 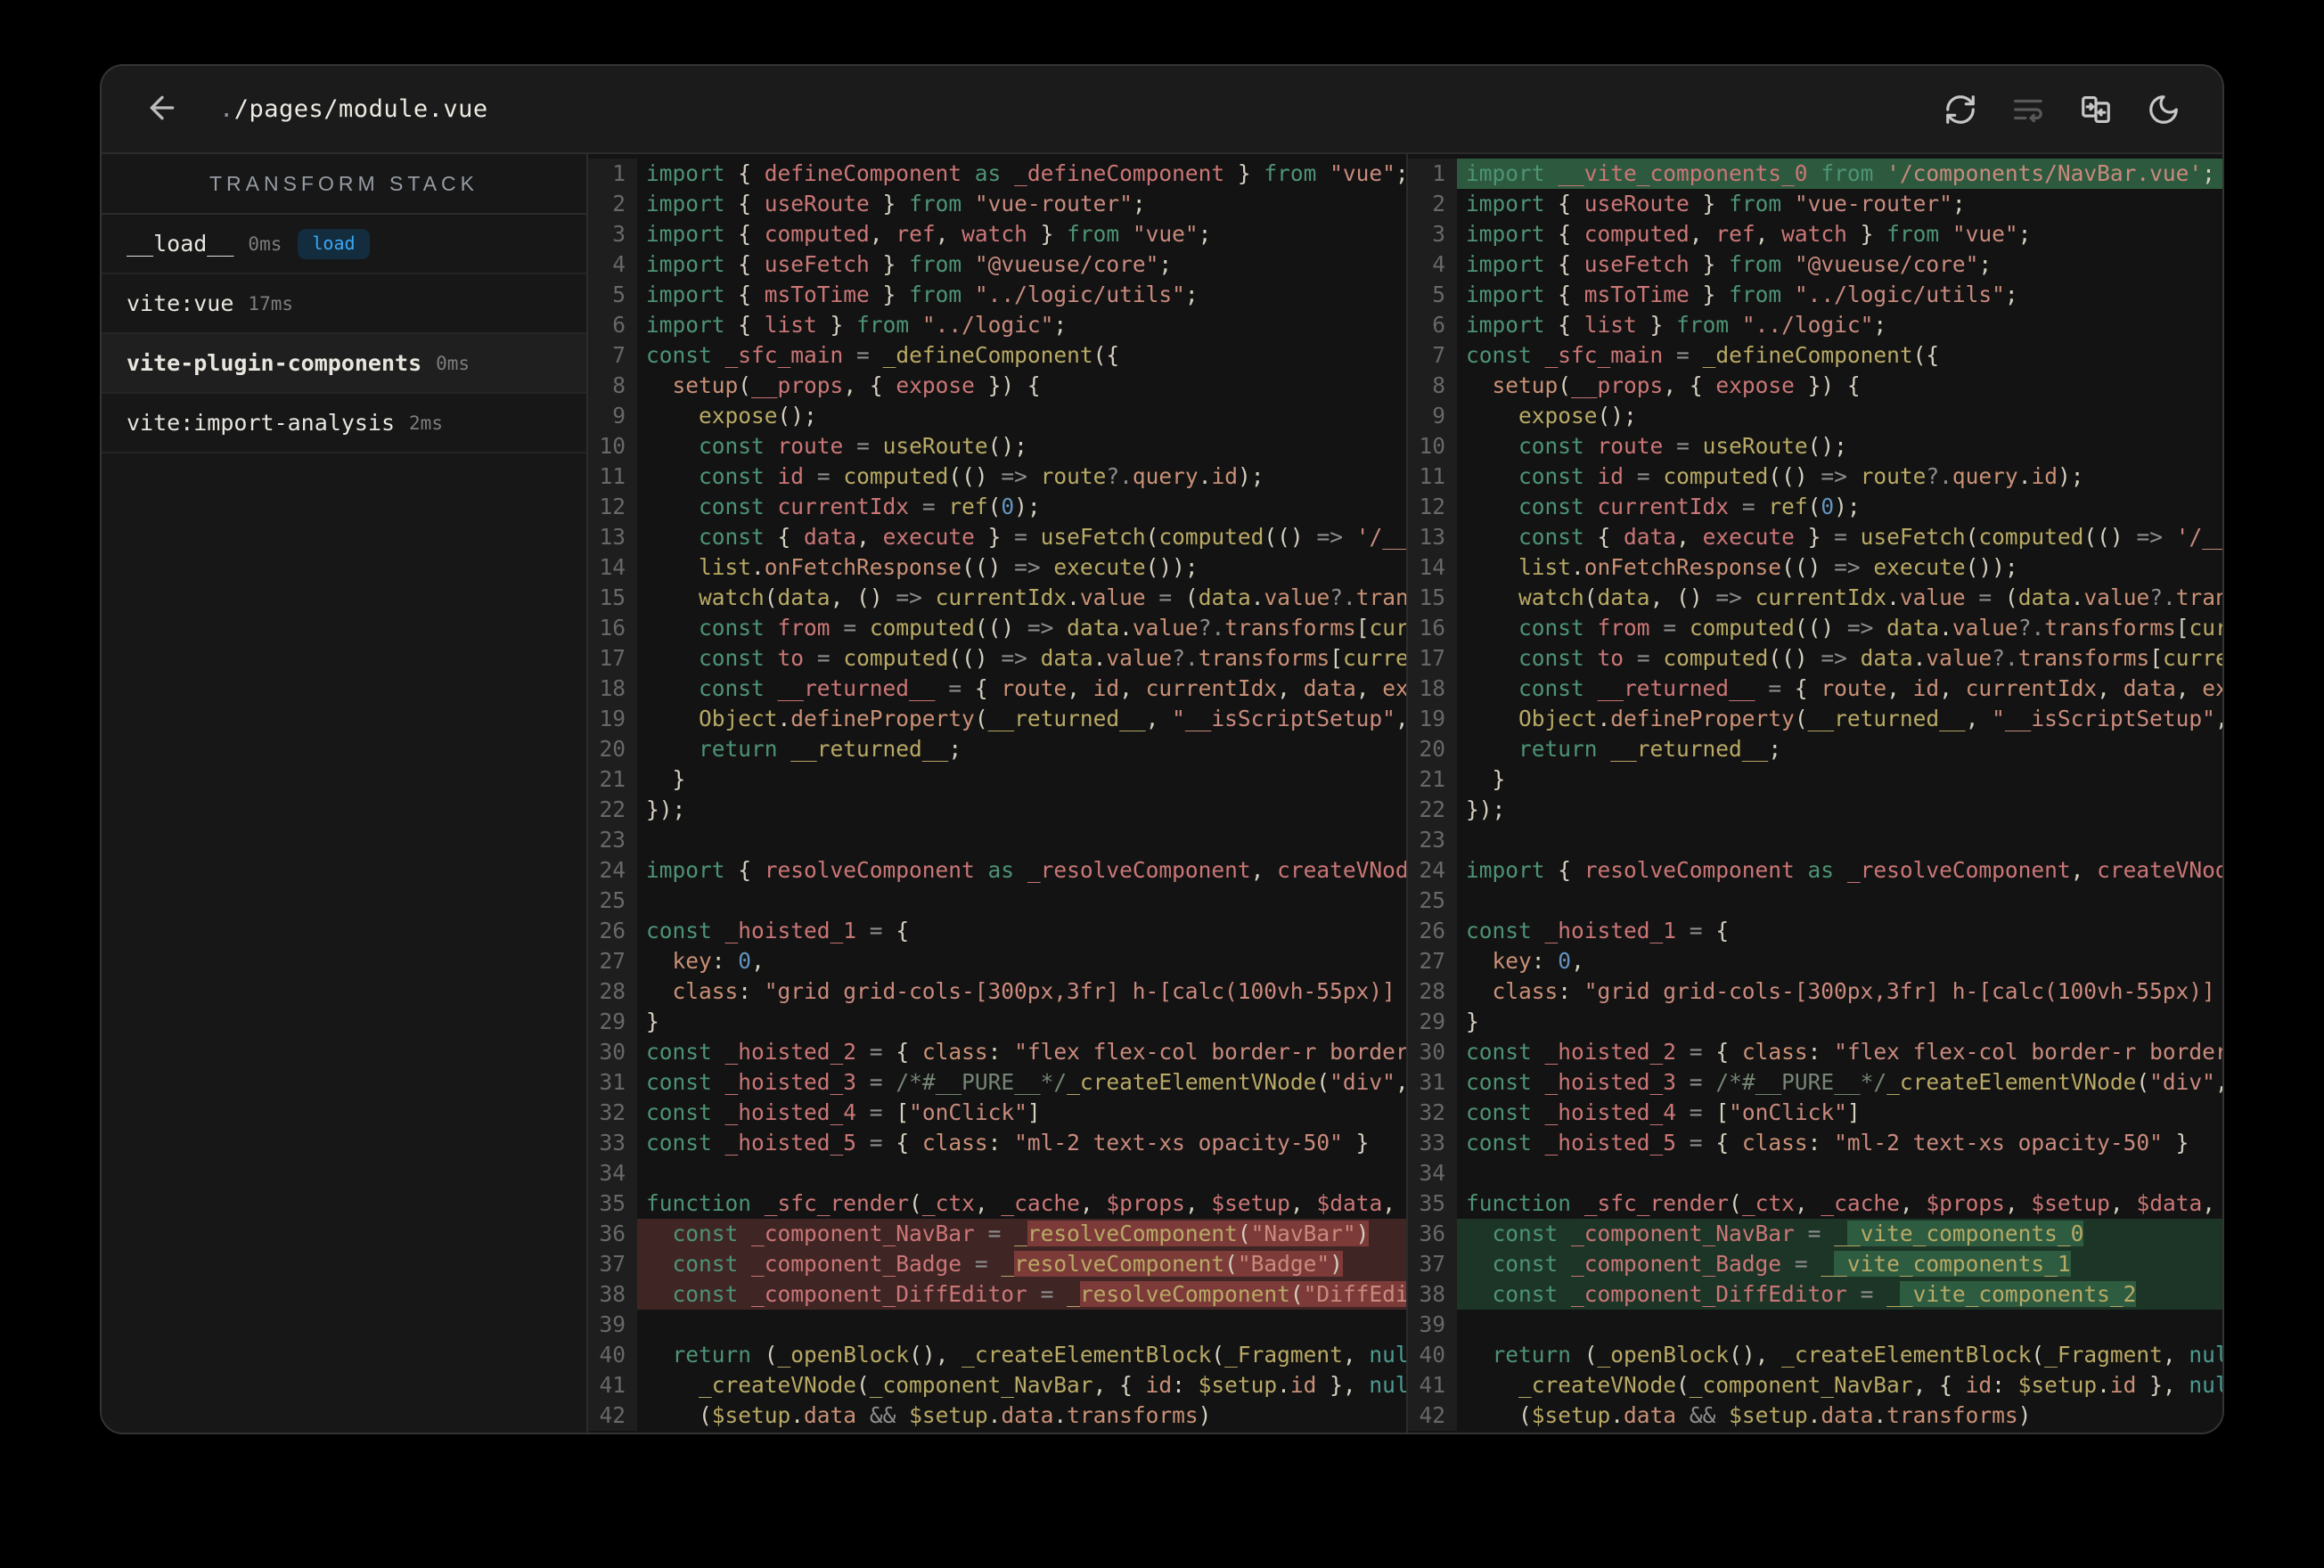 What do you see at coordinates (1432, 537) in the screenshot?
I see `line-number: 13` at bounding box center [1432, 537].